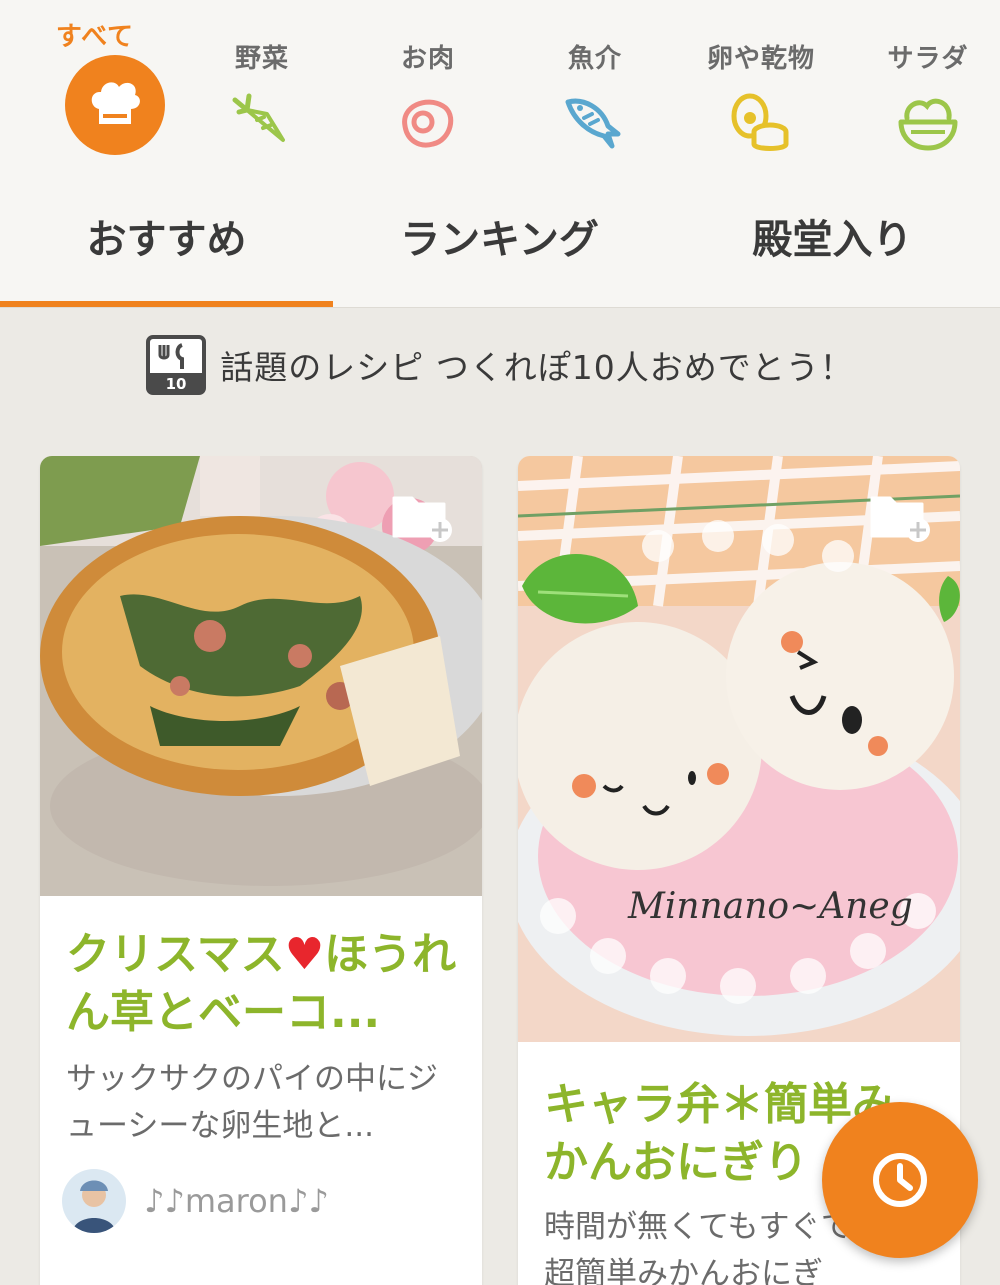 This screenshot has height=1285, width=1000. What do you see at coordinates (261, 59) in the screenshot?
I see `category-label: 野菜` at bounding box center [261, 59].